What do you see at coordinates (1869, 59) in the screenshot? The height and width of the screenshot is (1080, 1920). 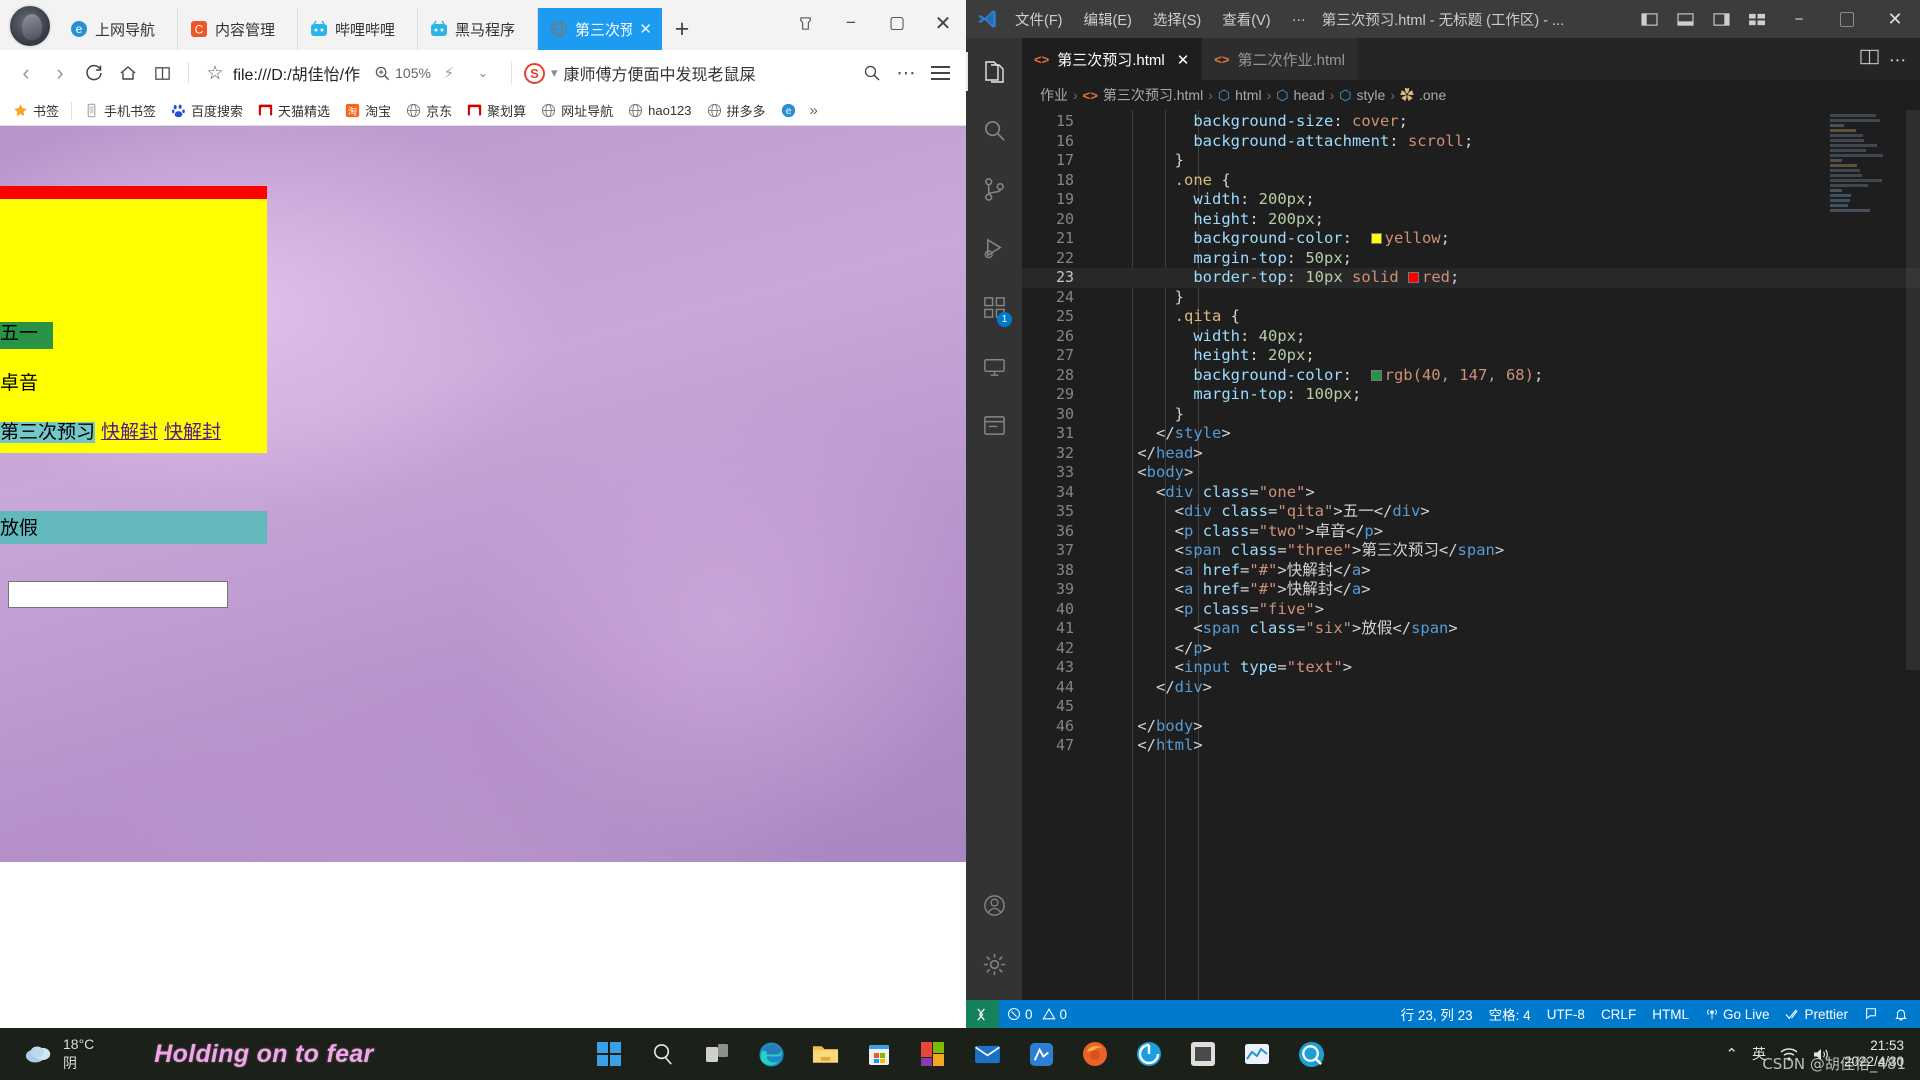 I see `split-editor-icon` at bounding box center [1869, 59].